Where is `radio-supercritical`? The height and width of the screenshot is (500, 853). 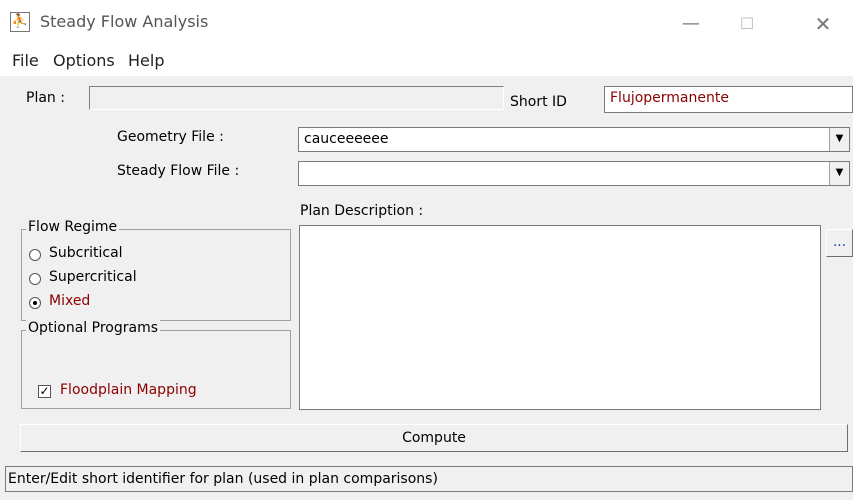 radio-supercritical is located at coordinates (35, 279).